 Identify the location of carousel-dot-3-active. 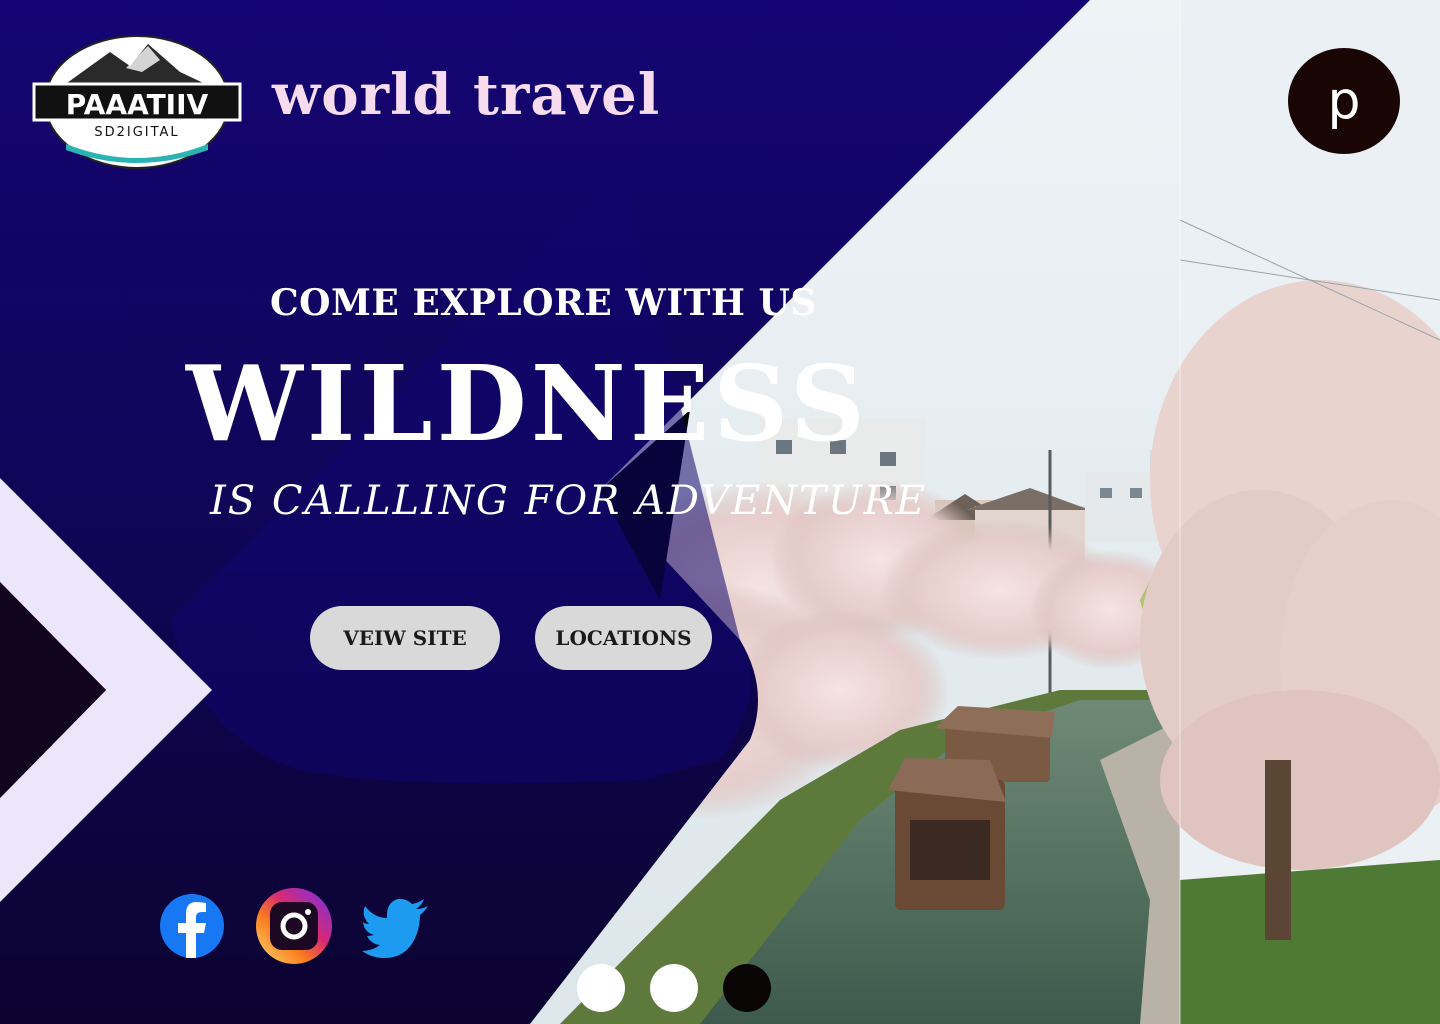
(747, 988).